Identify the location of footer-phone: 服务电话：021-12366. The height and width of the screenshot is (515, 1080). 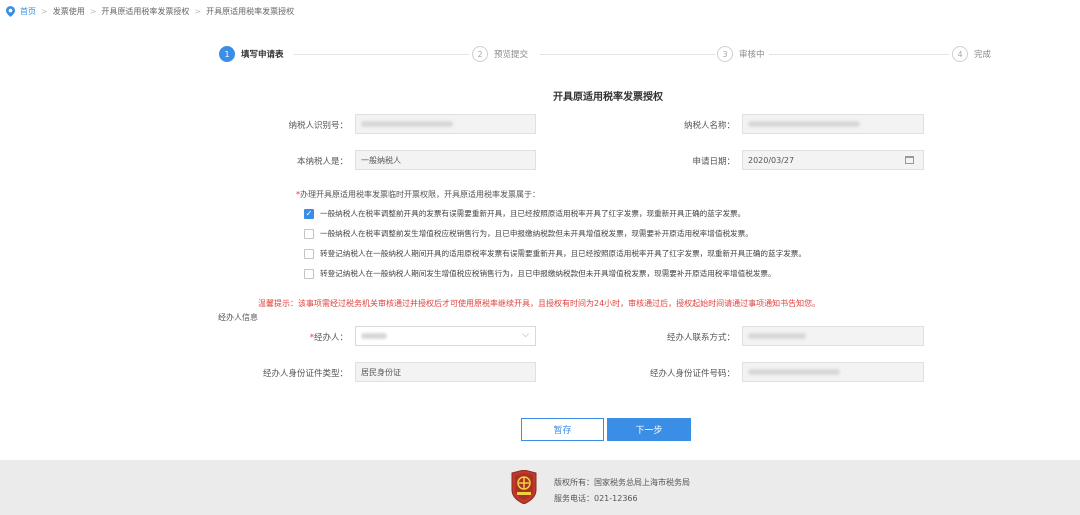
(596, 498).